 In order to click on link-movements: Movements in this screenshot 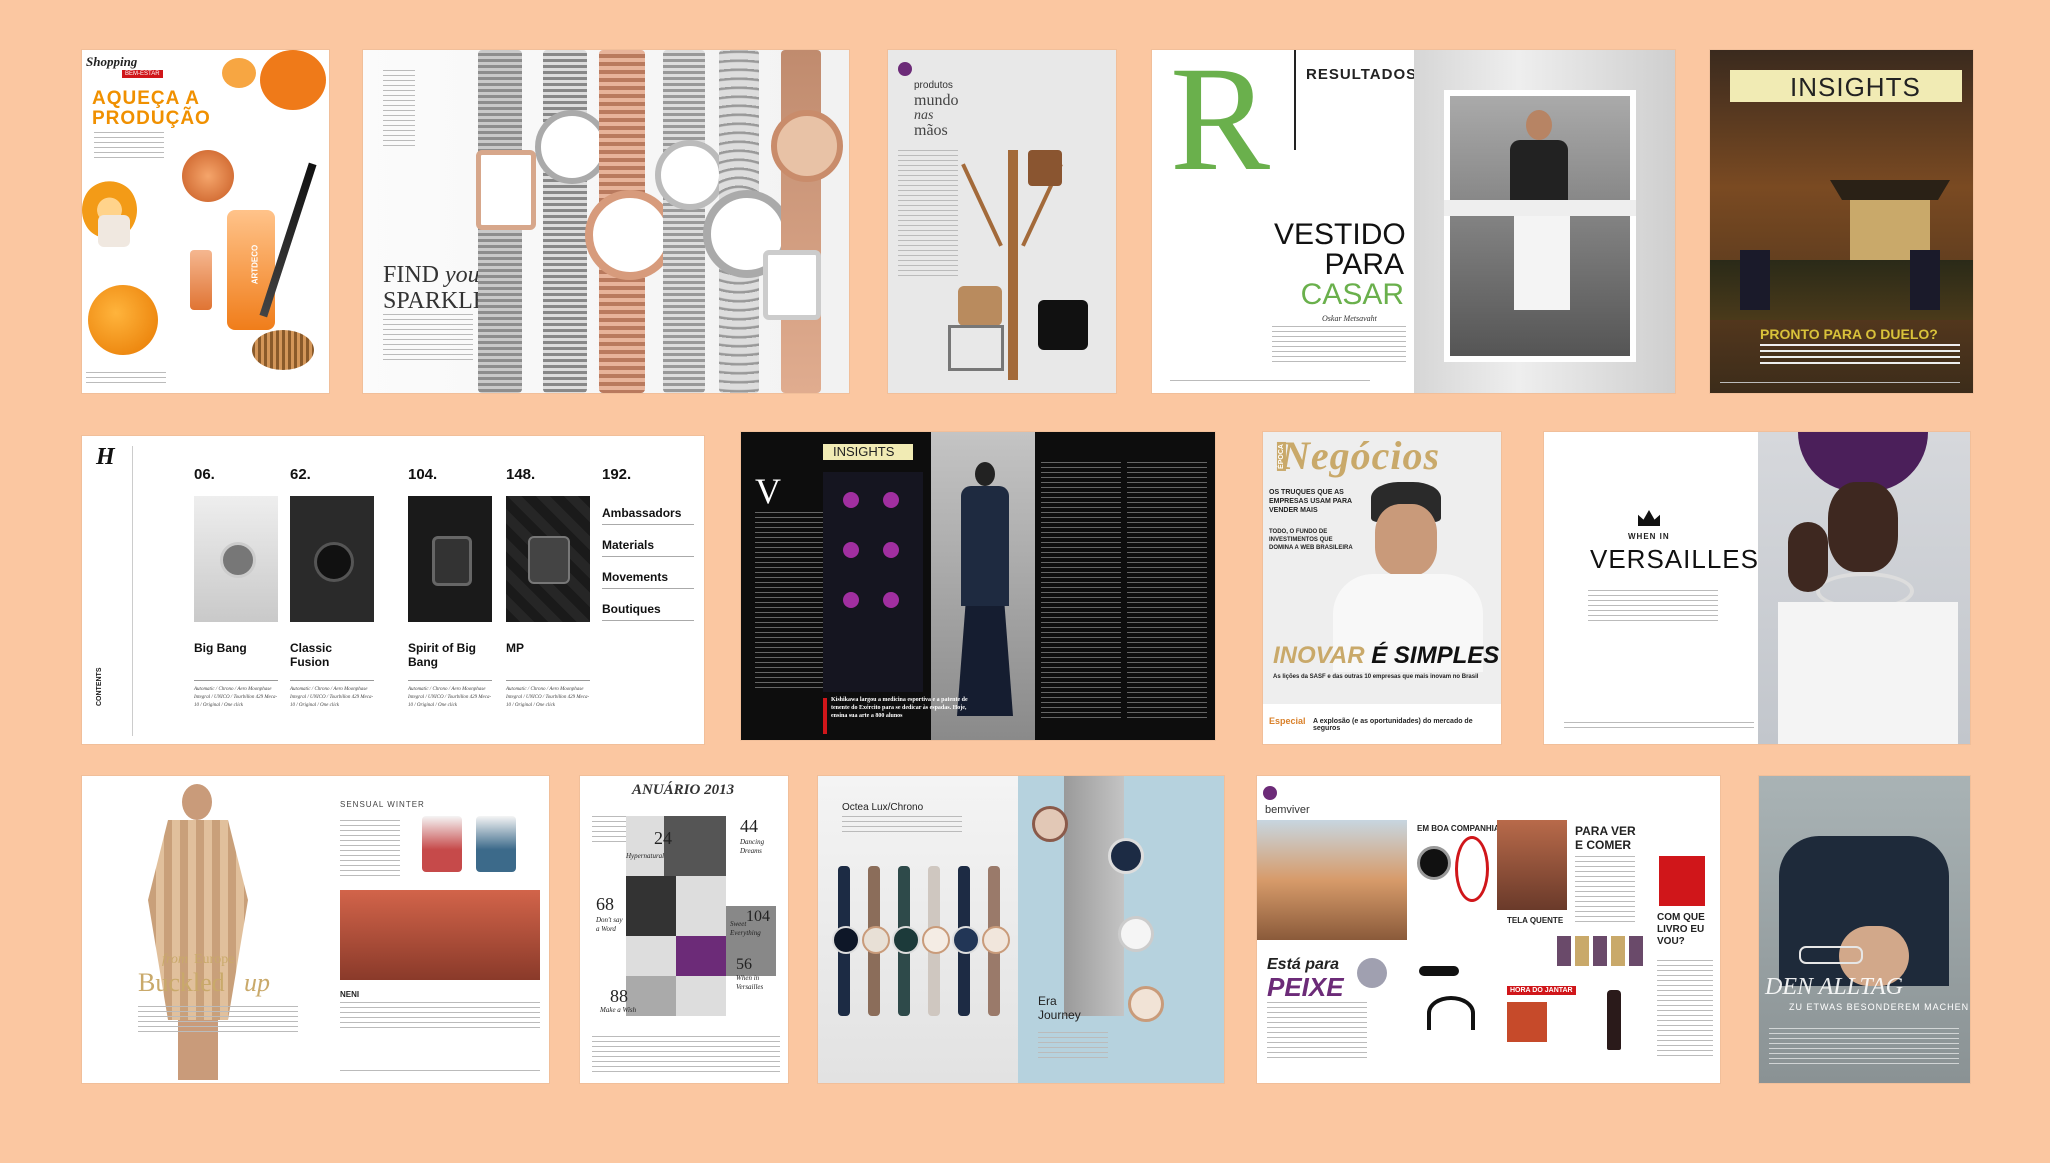, I will do `click(635, 577)`.